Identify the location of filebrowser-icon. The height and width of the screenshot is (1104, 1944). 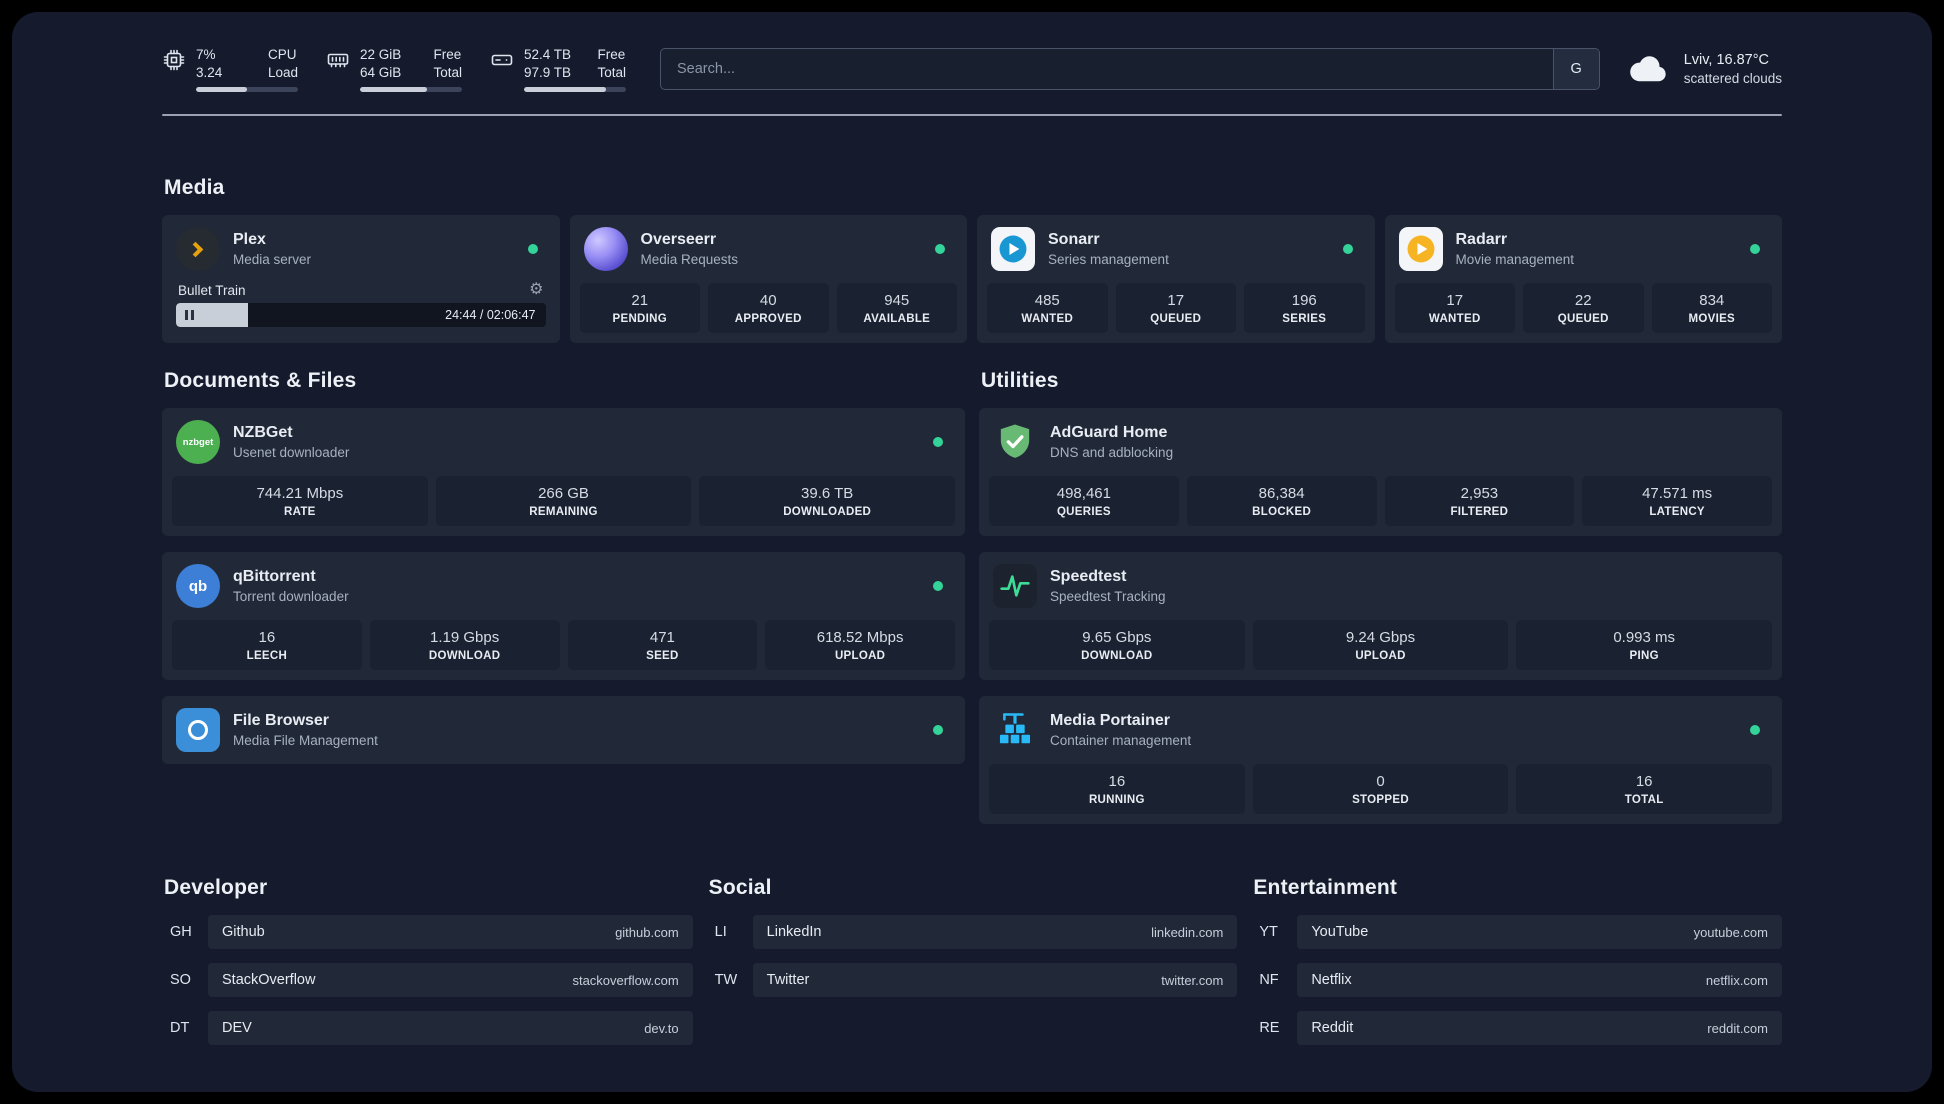
(198, 730).